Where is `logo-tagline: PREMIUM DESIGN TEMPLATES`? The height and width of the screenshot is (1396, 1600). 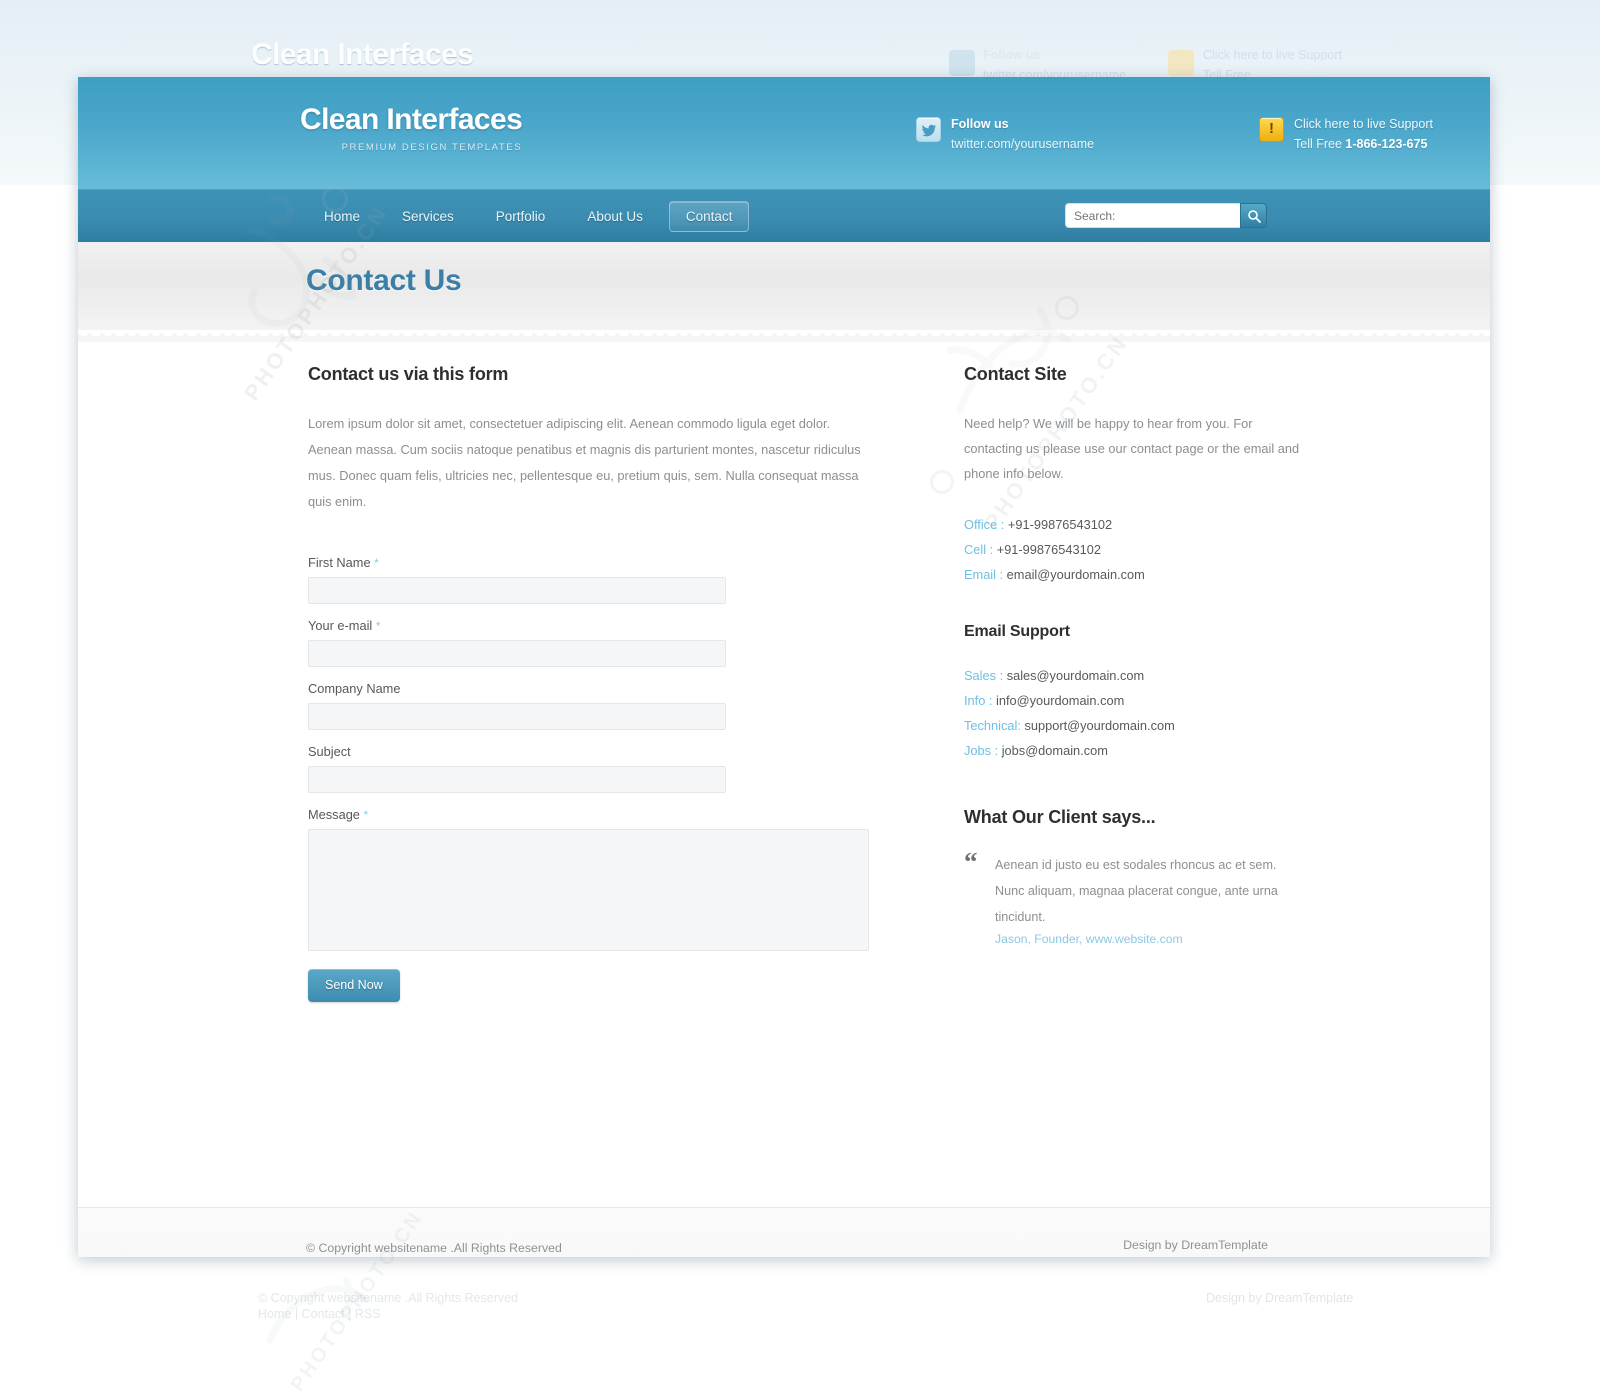 logo-tagline: PREMIUM DESIGN TEMPLATES is located at coordinates (432, 147).